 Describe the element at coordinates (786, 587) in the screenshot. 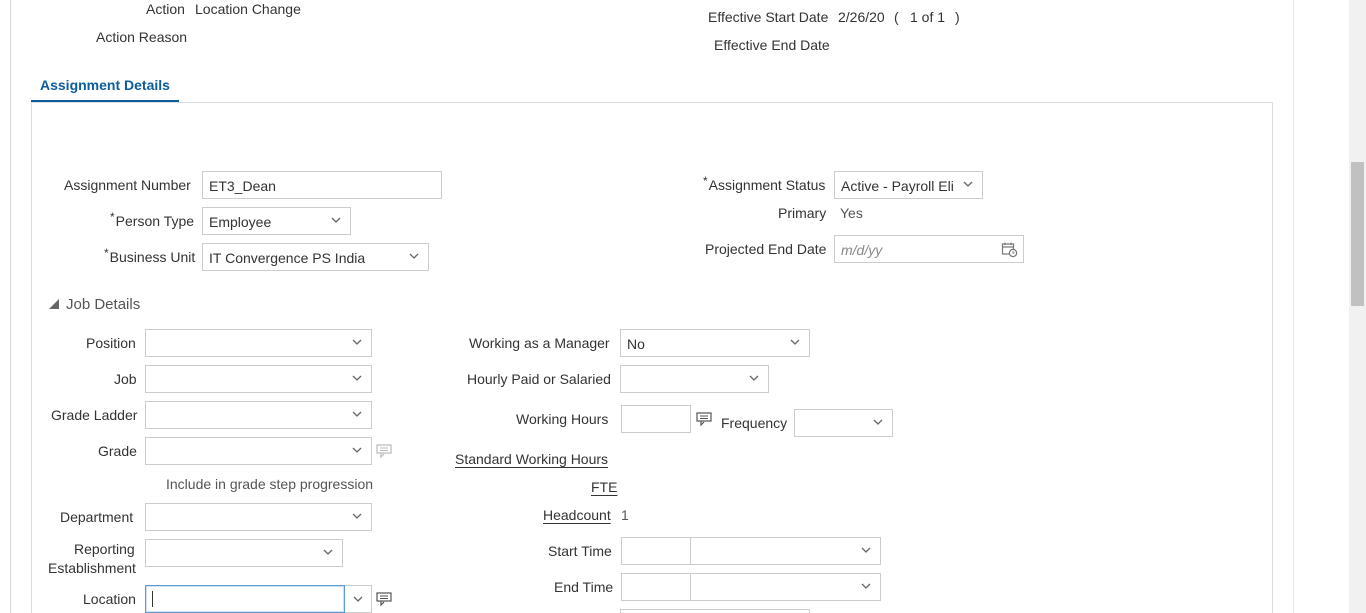

I see `end-time-period-select` at that location.